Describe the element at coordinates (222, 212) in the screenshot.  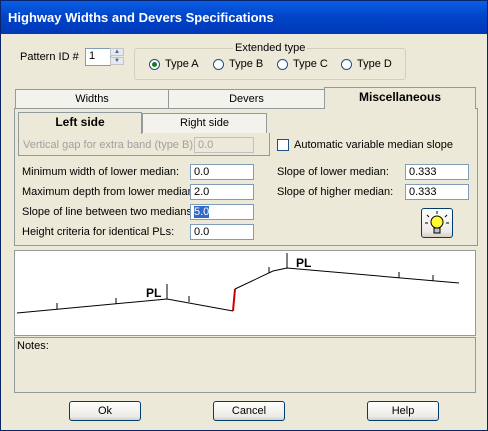
I see `slope-between-input: 5.0` at that location.